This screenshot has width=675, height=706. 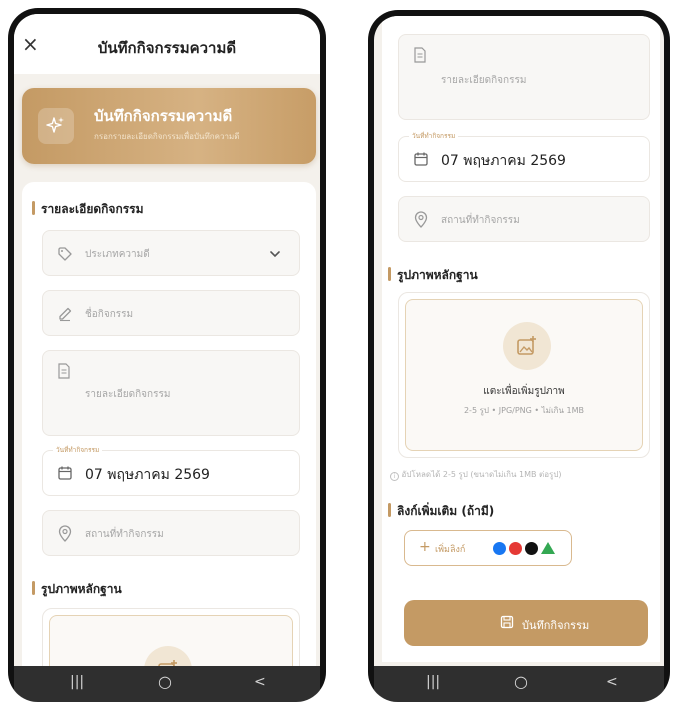 What do you see at coordinates (56, 126) in the screenshot?
I see `sparkle-icon` at bounding box center [56, 126].